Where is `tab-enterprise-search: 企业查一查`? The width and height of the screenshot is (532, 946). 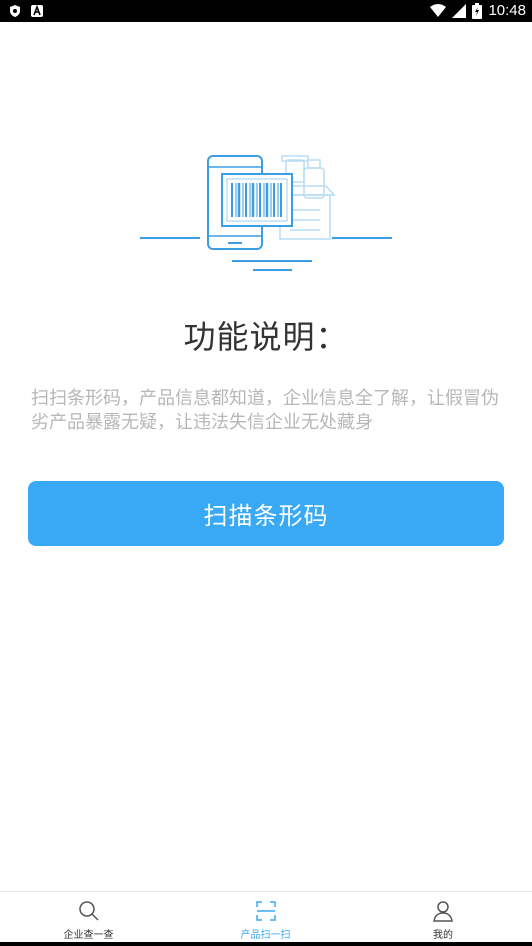 tab-enterprise-search: 企业查一查 is located at coordinates (88, 917).